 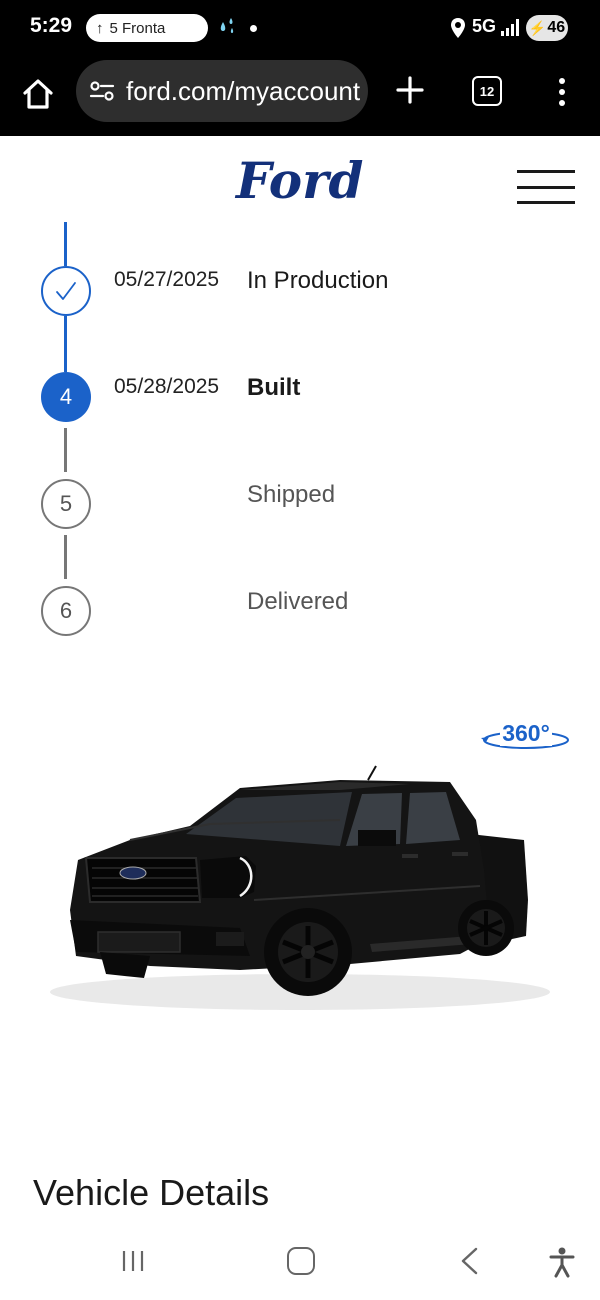 What do you see at coordinates (243, 90) in the screenshot?
I see `url-text: ford.com/myaccount` at bounding box center [243, 90].